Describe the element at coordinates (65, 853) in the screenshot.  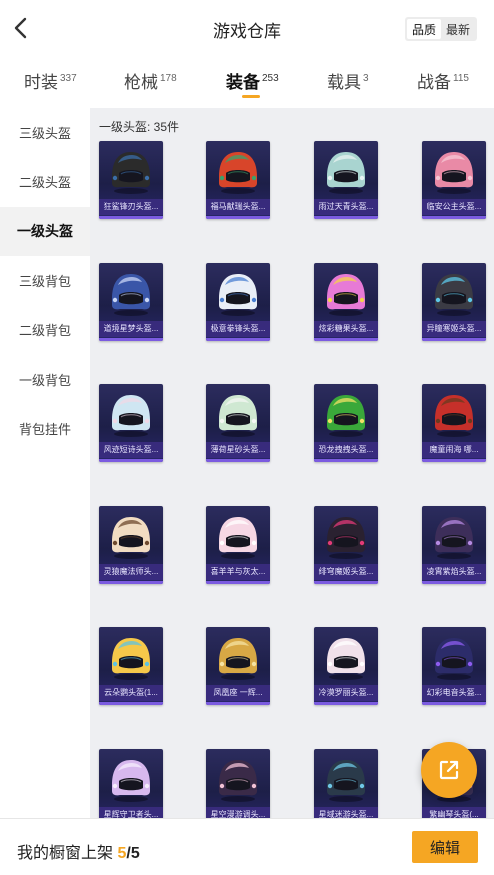
I see `showcase-label: 我的橱窗上架` at that location.